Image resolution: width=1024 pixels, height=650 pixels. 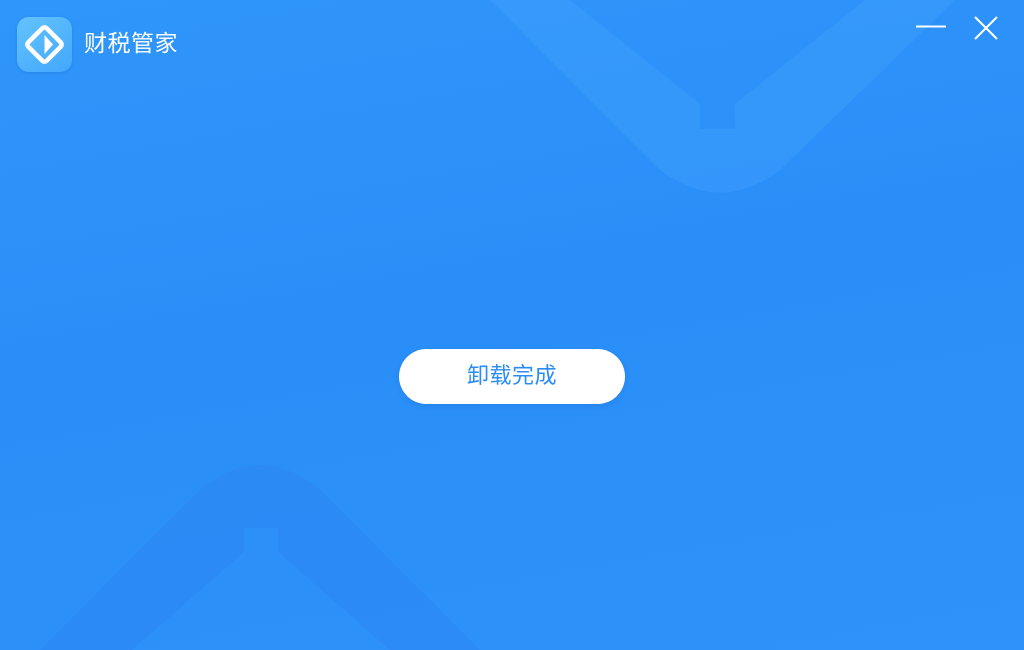 What do you see at coordinates (931, 29) in the screenshot?
I see `minimize-button` at bounding box center [931, 29].